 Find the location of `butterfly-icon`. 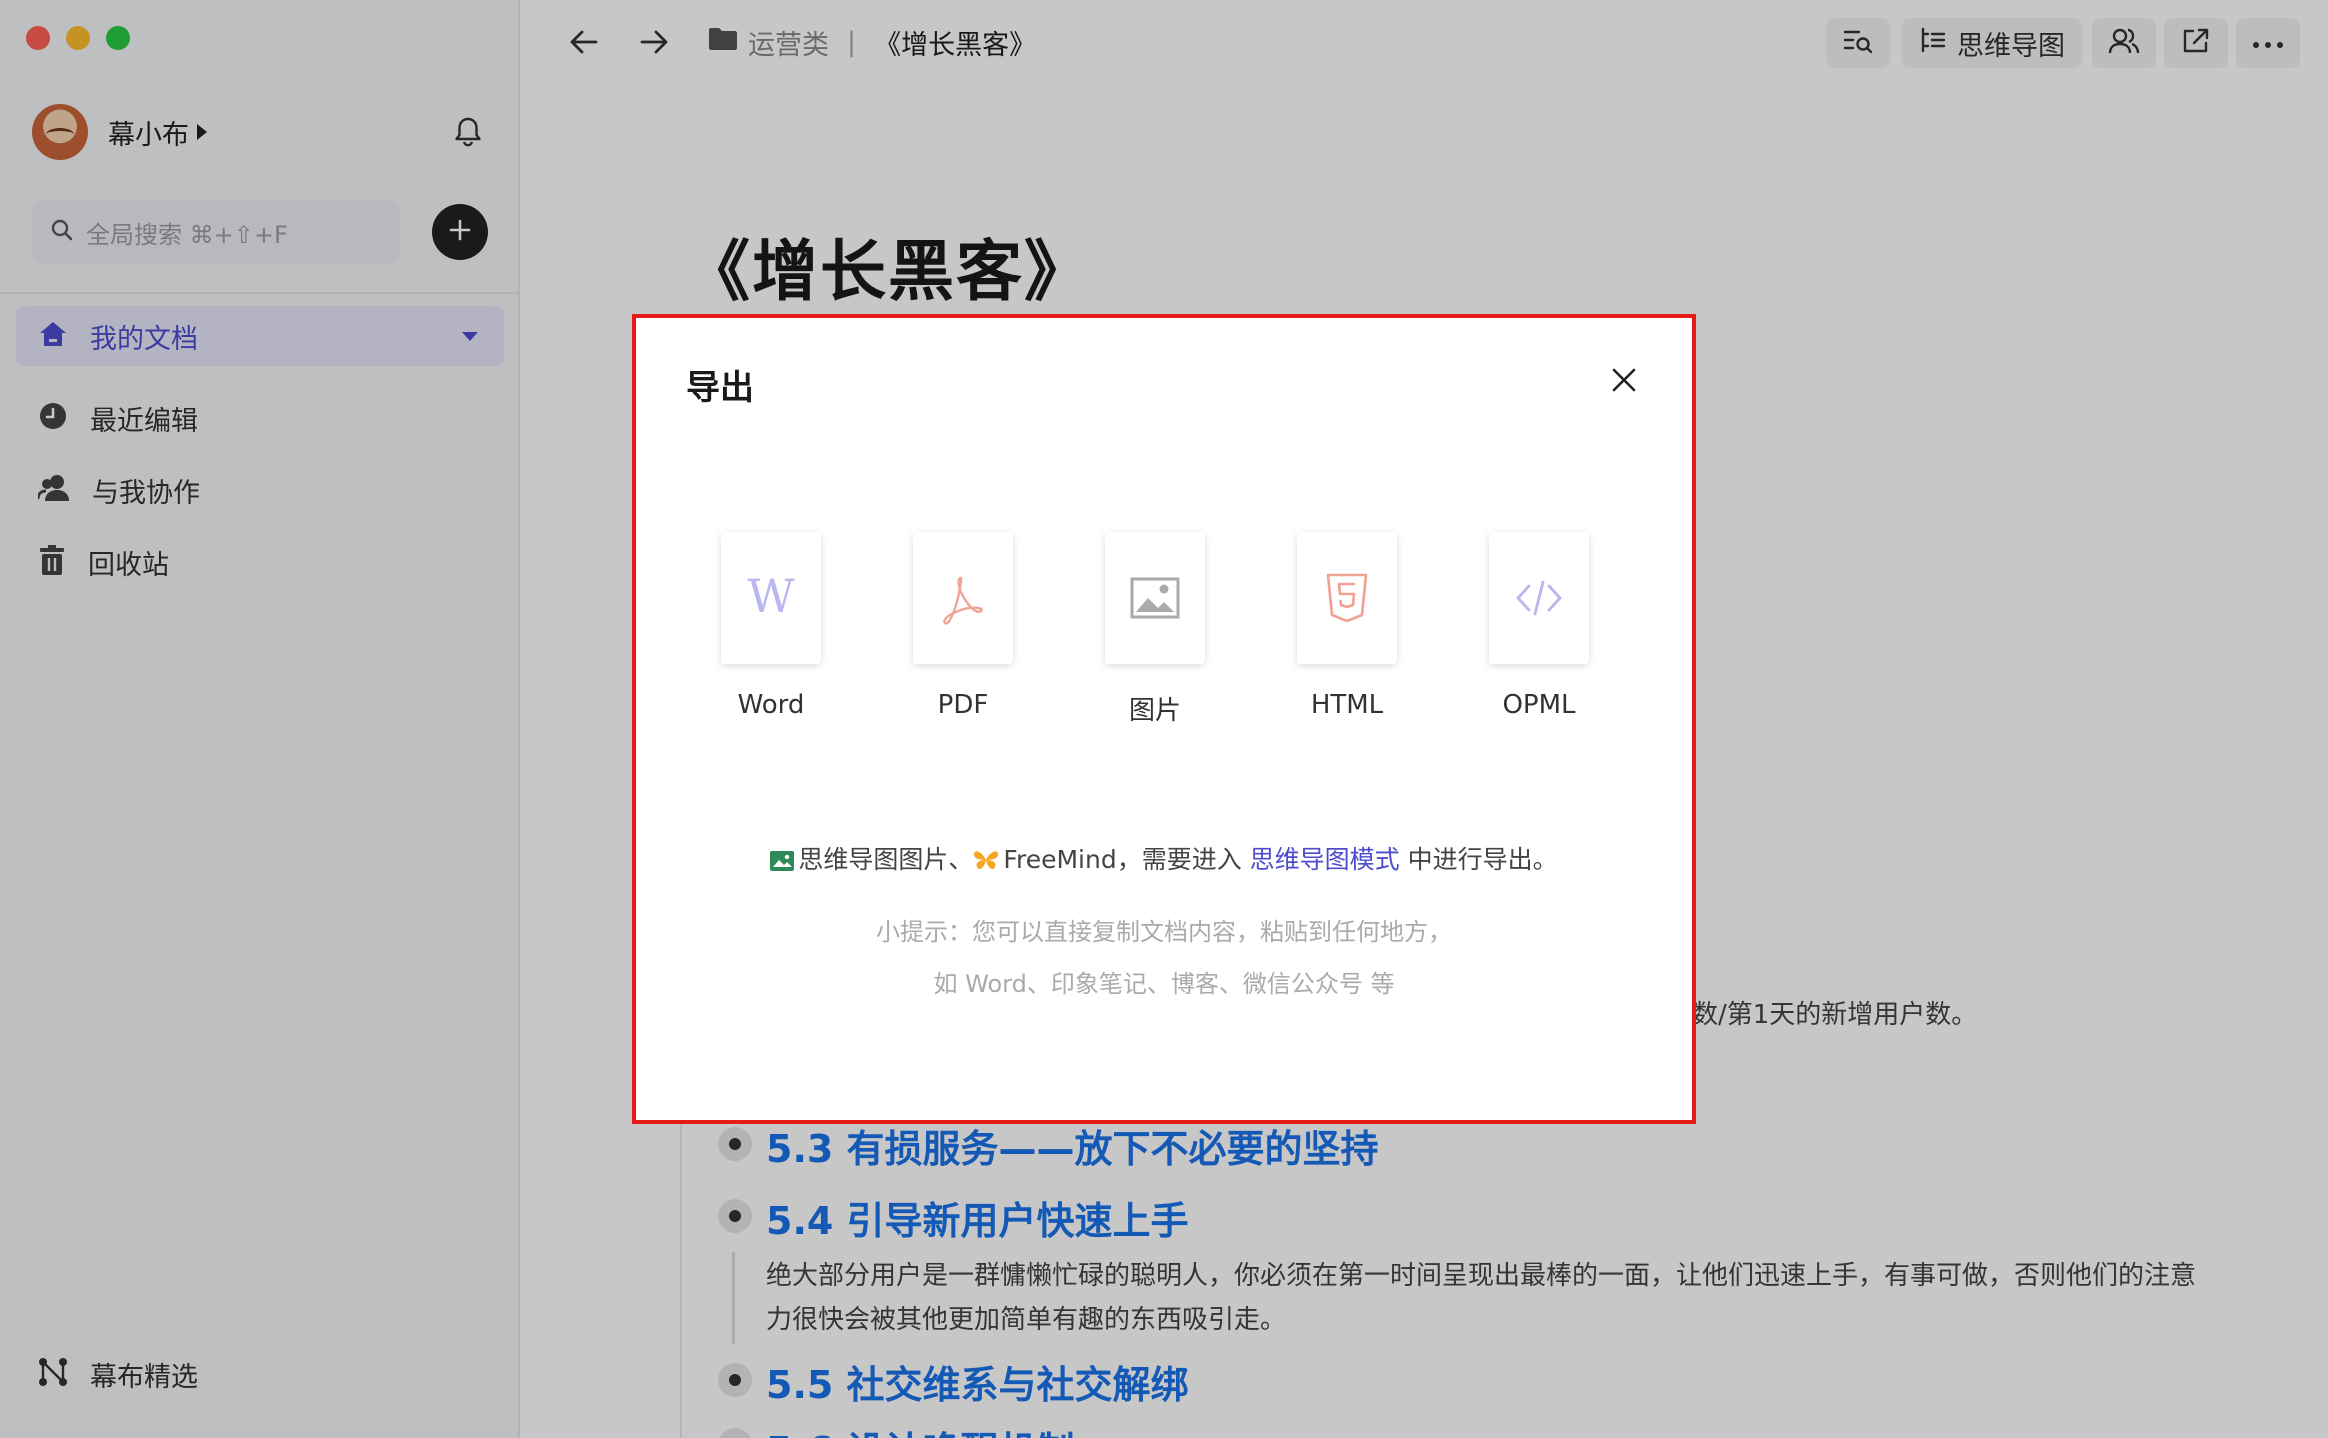

butterfly-icon is located at coordinates (986, 862).